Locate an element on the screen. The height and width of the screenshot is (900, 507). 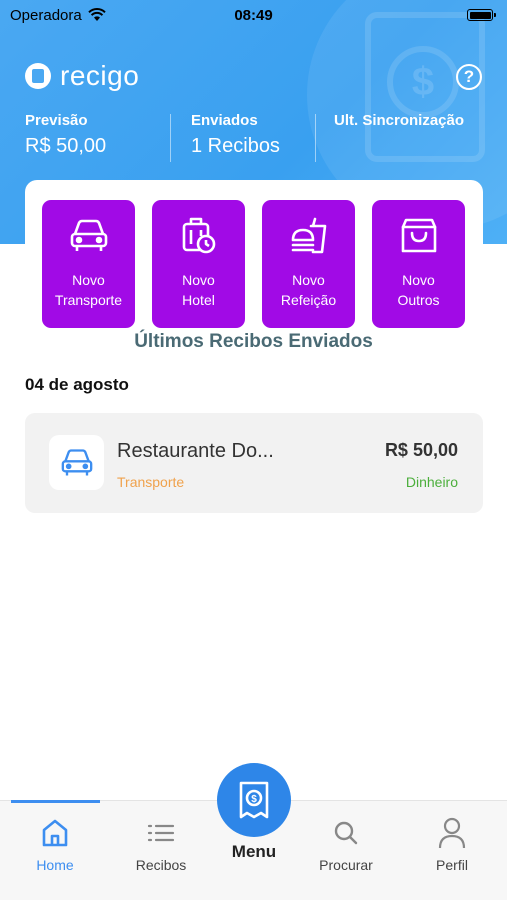
list-icon is located at coordinates (161, 833).